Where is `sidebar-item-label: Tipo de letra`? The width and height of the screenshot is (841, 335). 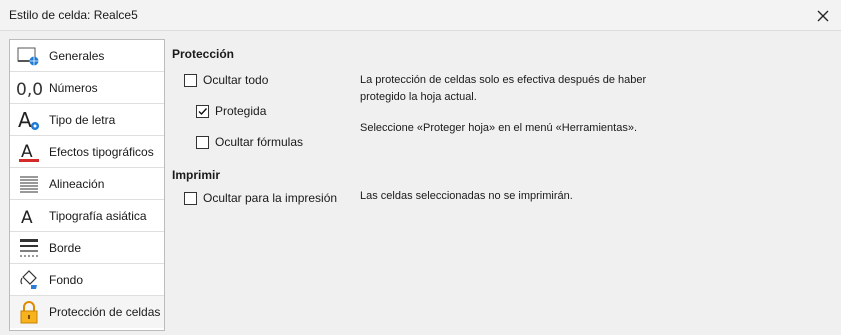
sidebar-item-label: Tipo de letra is located at coordinates (82, 120).